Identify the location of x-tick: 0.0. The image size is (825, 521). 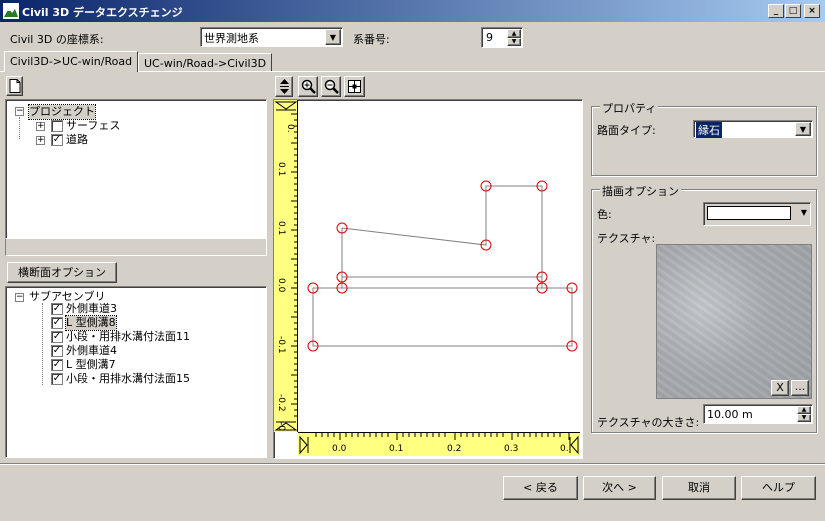
(339, 449).